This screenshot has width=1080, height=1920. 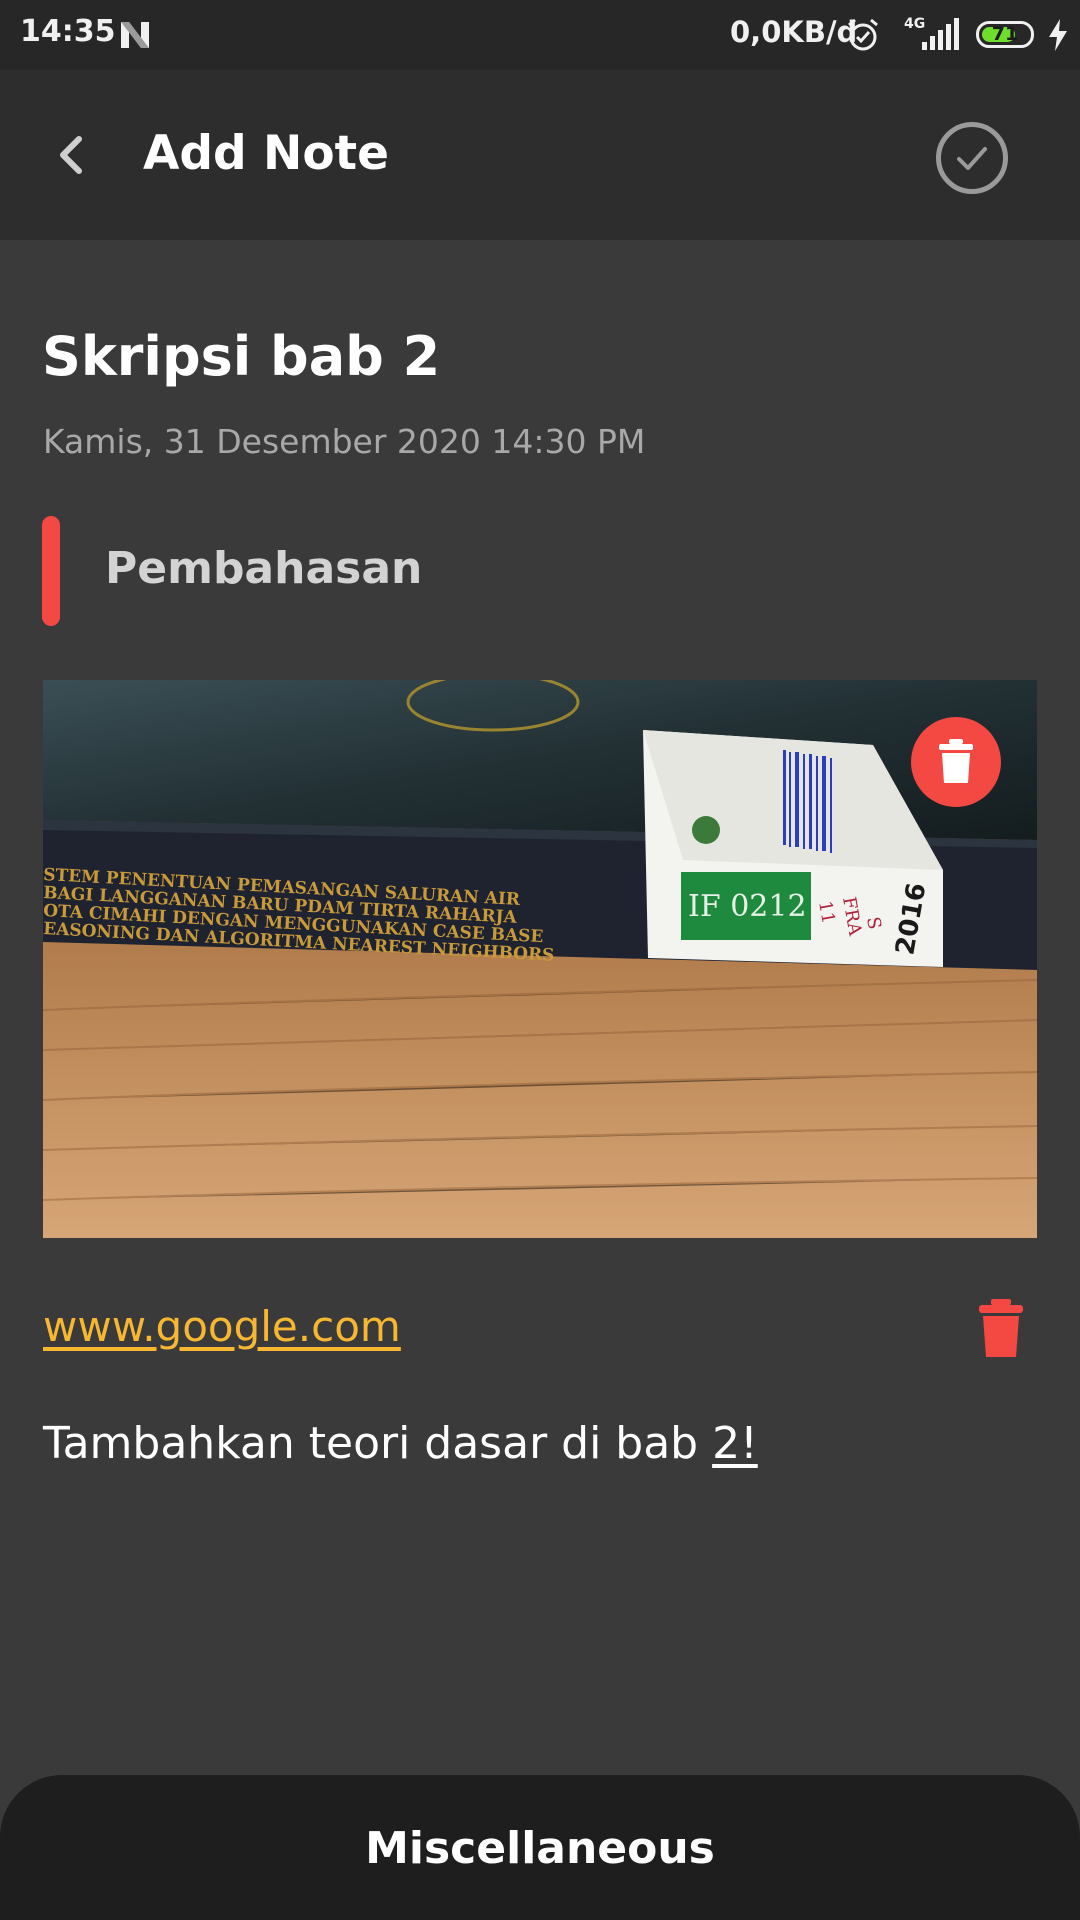 I want to click on label-num: 11, so click(x=826, y=912).